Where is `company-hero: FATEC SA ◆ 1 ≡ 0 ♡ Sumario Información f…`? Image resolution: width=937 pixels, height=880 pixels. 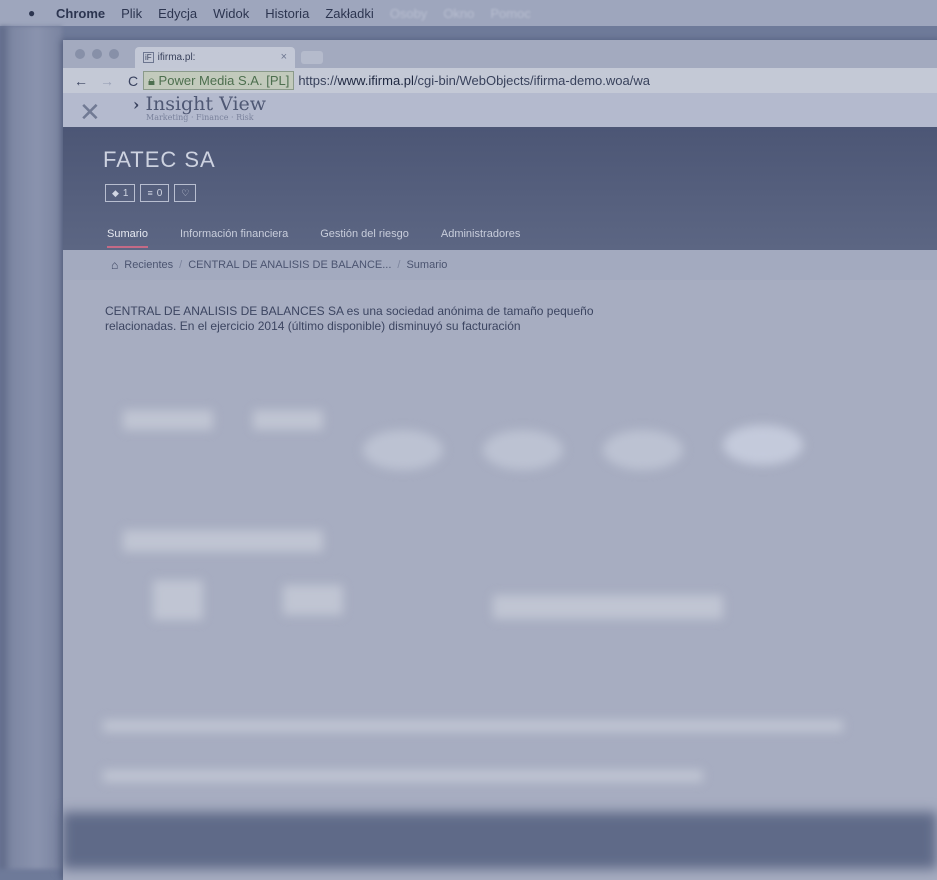 company-hero: FATEC SA ◆ 1 ≡ 0 ♡ Sumario Información f… is located at coordinates (500, 188).